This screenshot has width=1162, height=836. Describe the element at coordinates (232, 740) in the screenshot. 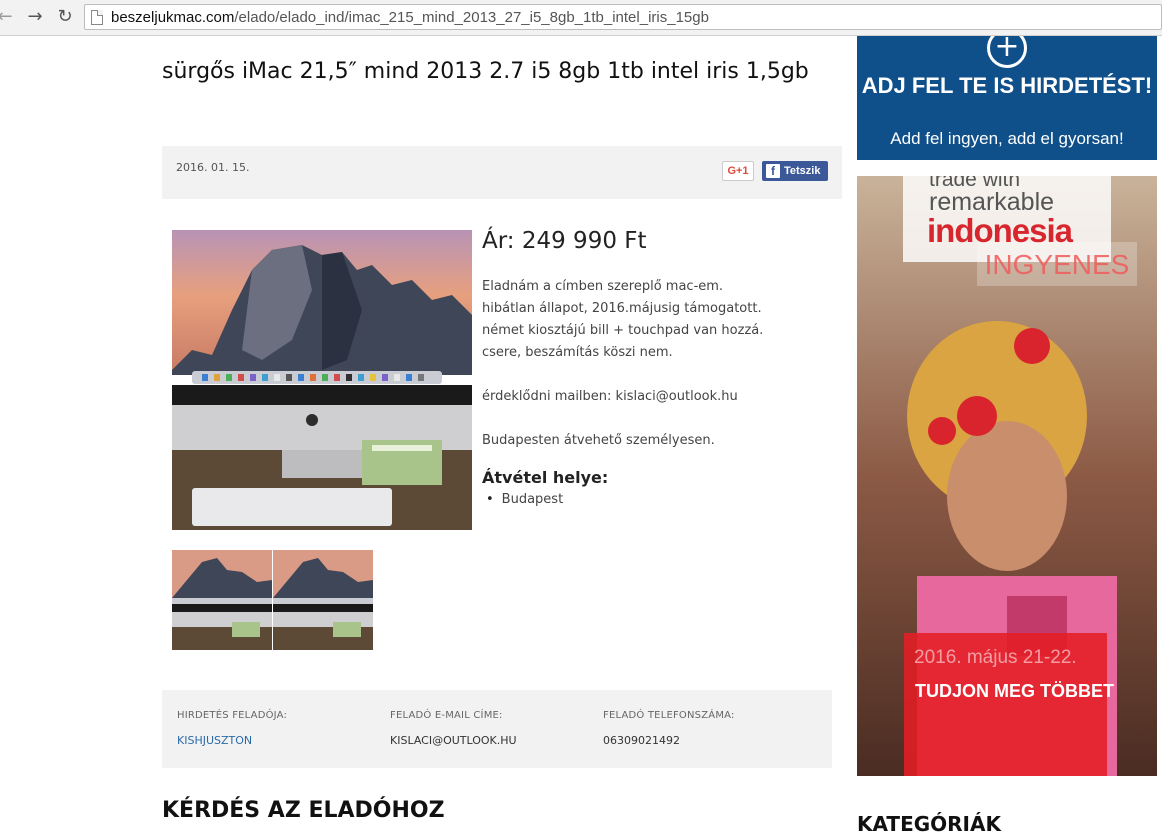

I see `seller-name-link: KISHJUSZTON` at that location.